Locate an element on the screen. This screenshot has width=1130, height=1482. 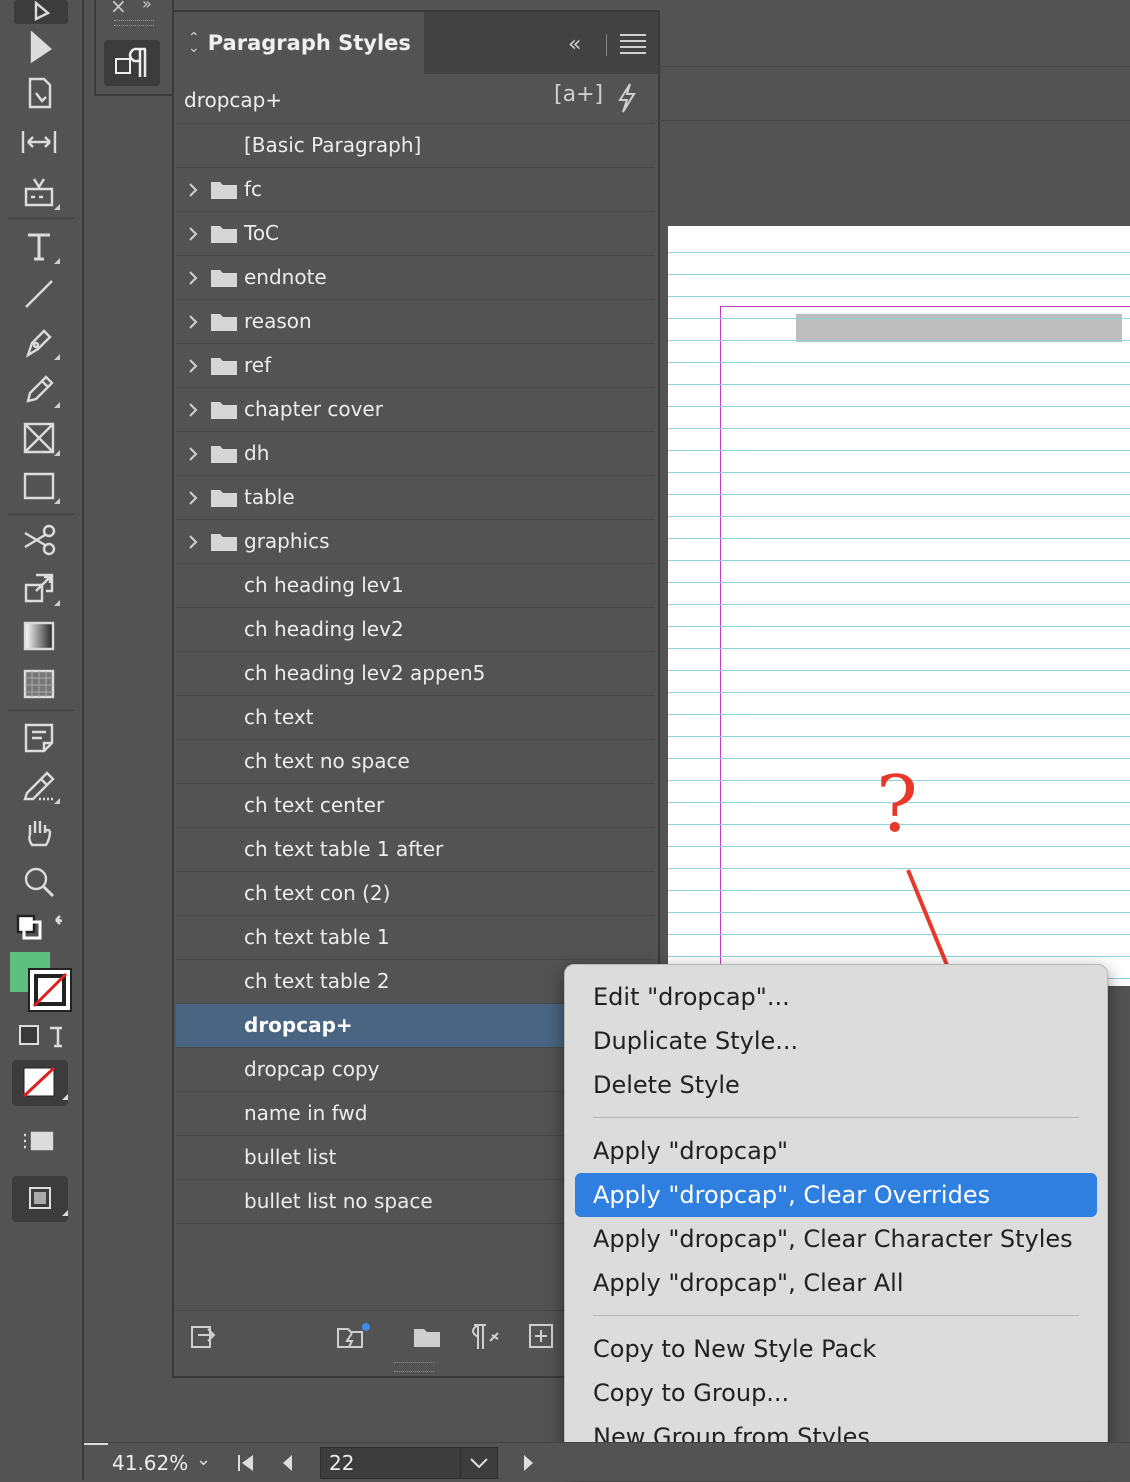
style-row-label: ch text center is located at coordinates (314, 805).